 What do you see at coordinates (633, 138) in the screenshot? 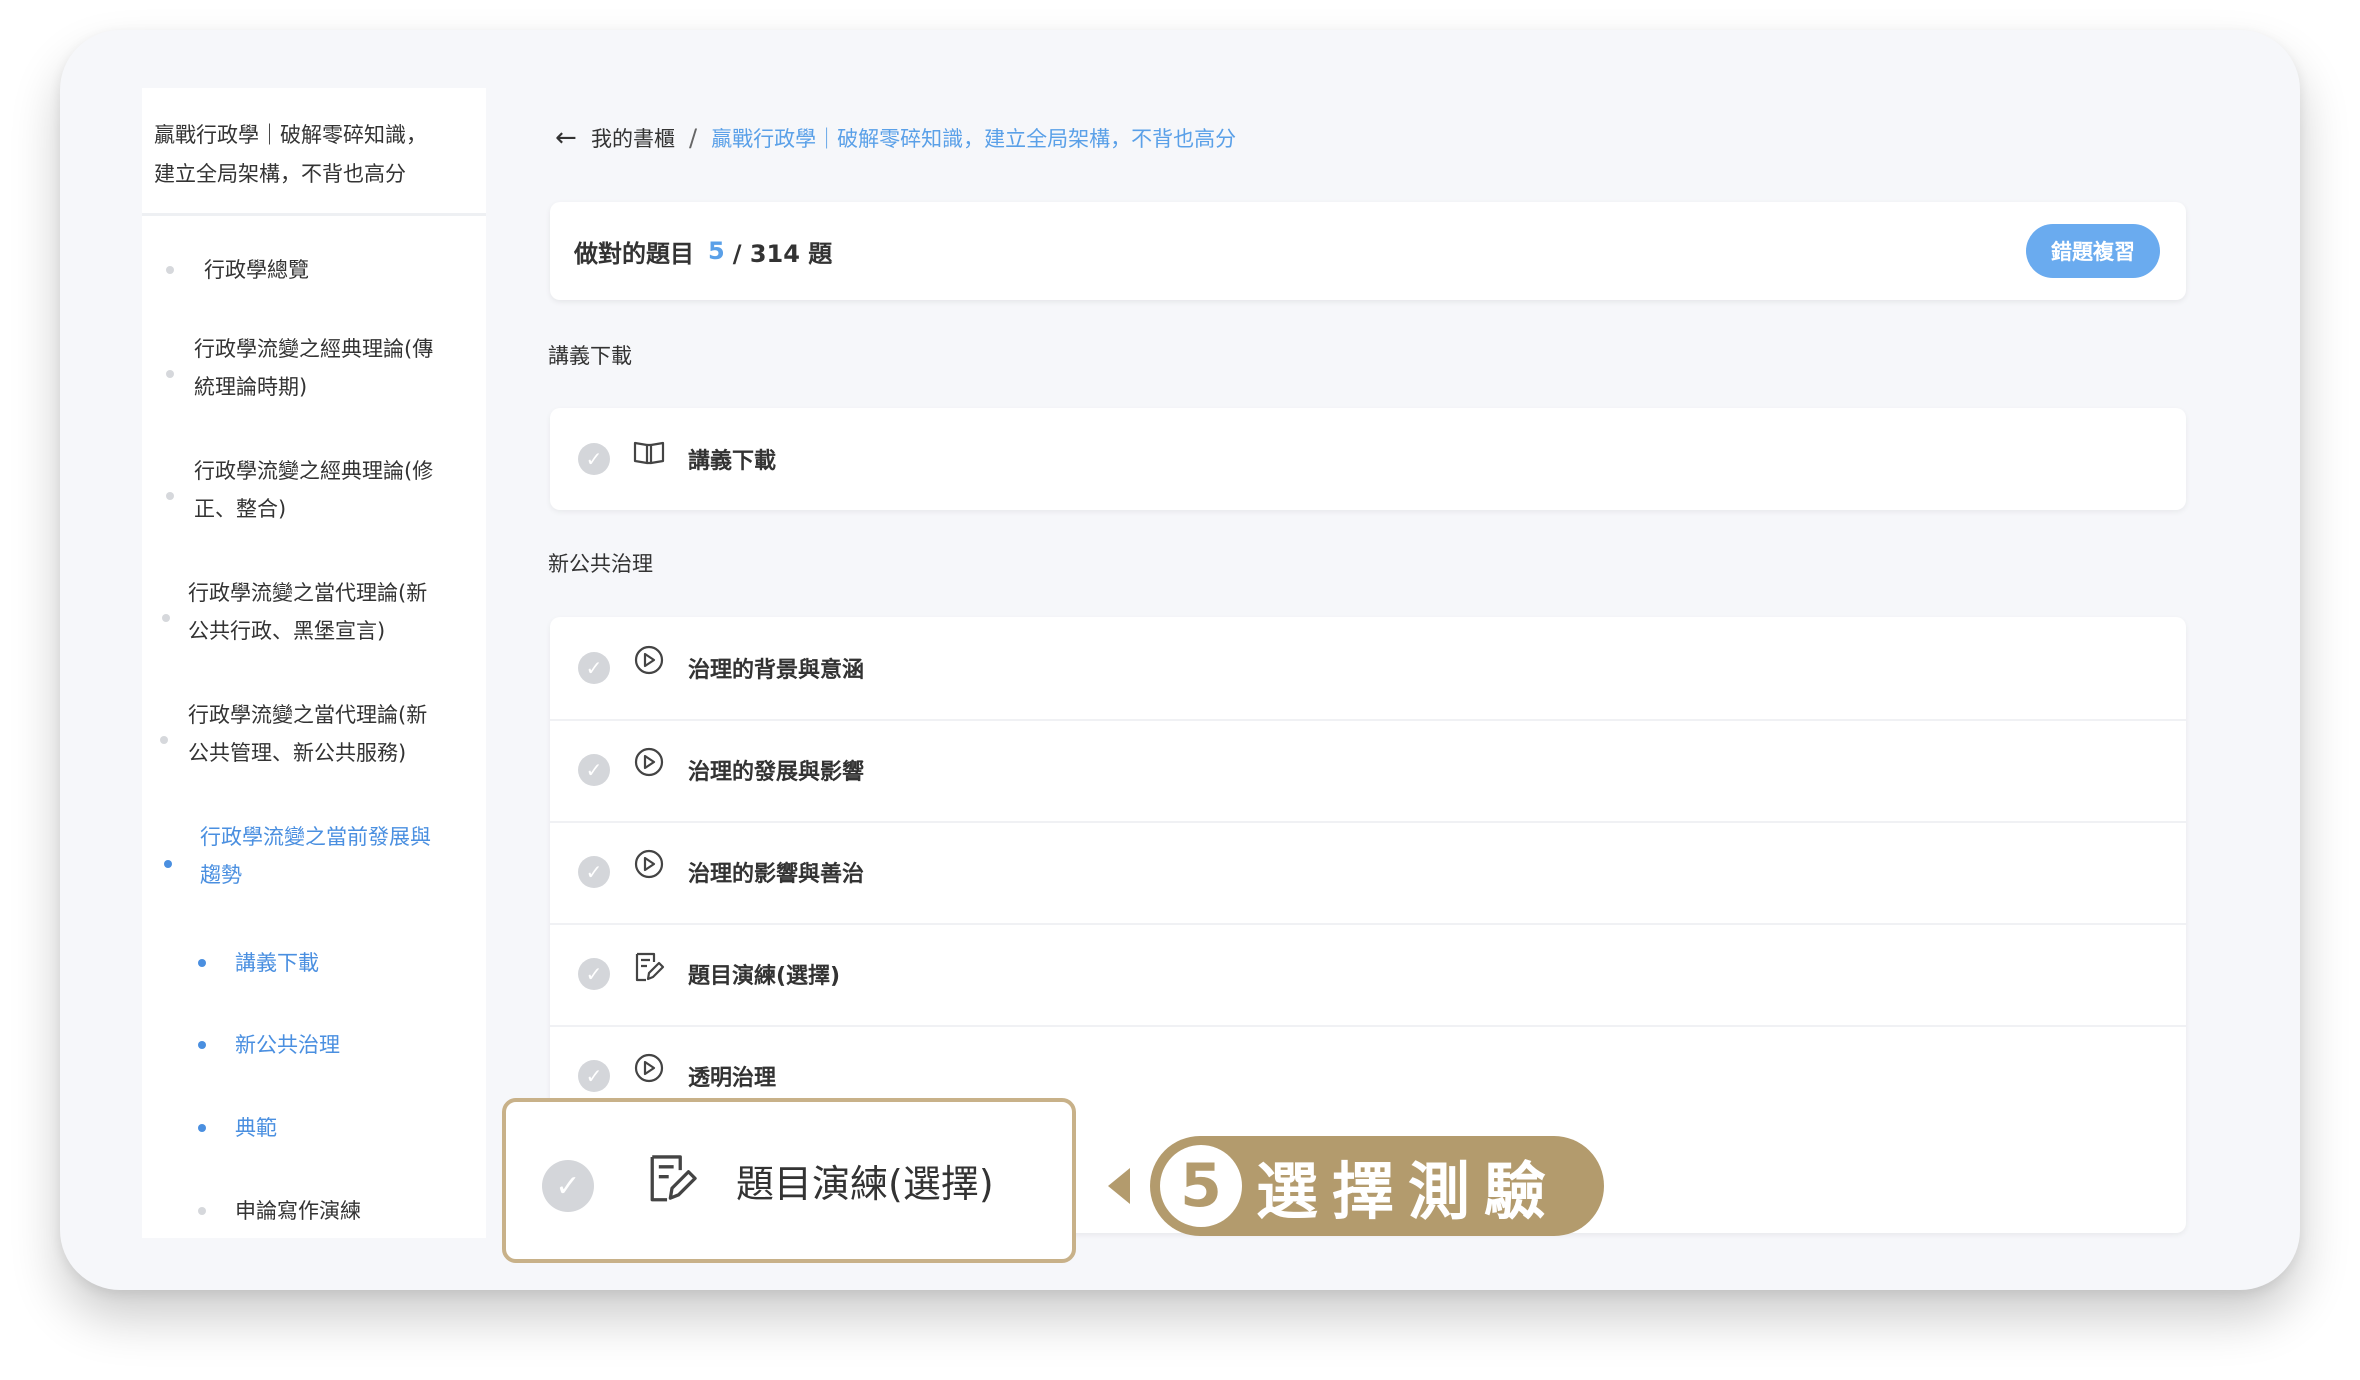
I see `breadcrumb-bookshelf-link: 我的書櫃` at bounding box center [633, 138].